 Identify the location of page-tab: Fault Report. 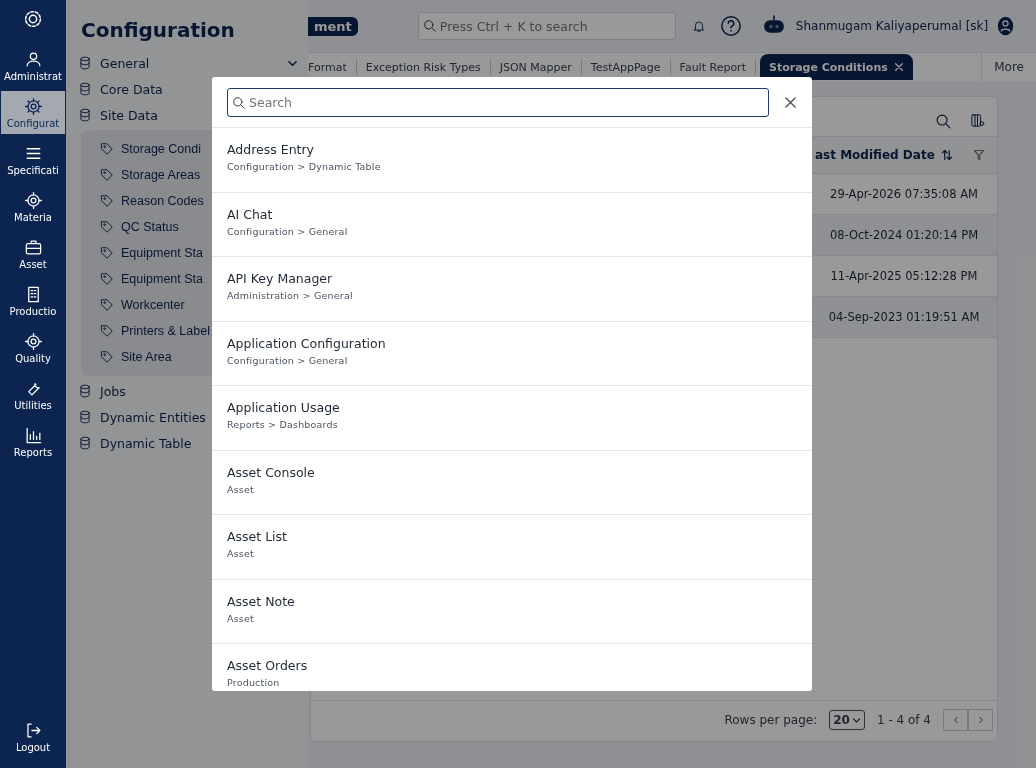
(713, 67).